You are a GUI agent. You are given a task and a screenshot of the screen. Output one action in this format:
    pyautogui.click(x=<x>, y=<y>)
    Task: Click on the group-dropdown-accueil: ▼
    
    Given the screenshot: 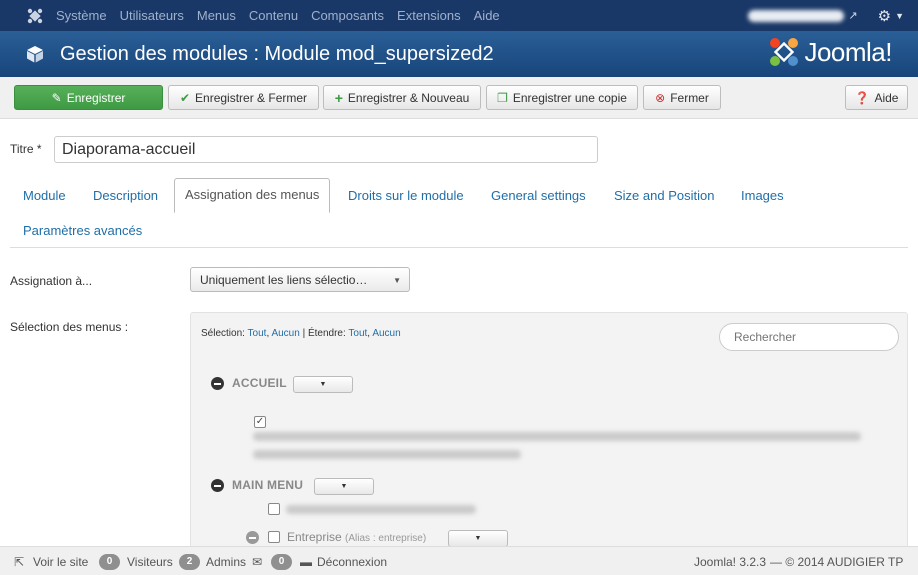 What is the action you would take?
    pyautogui.click(x=323, y=384)
    